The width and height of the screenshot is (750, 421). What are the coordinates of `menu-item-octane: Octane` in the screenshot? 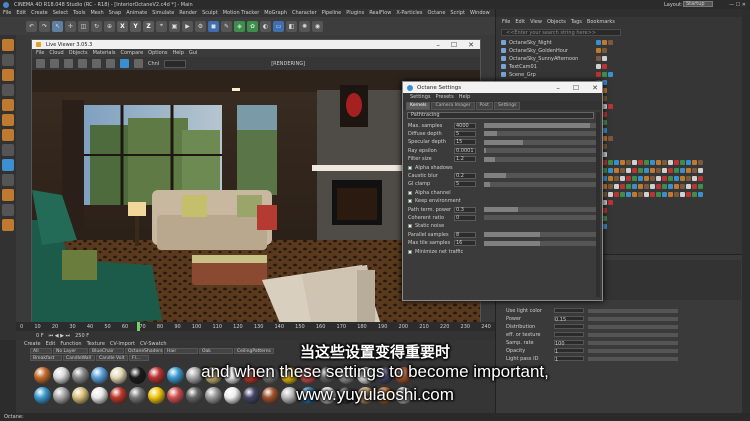 It's located at (436, 13).